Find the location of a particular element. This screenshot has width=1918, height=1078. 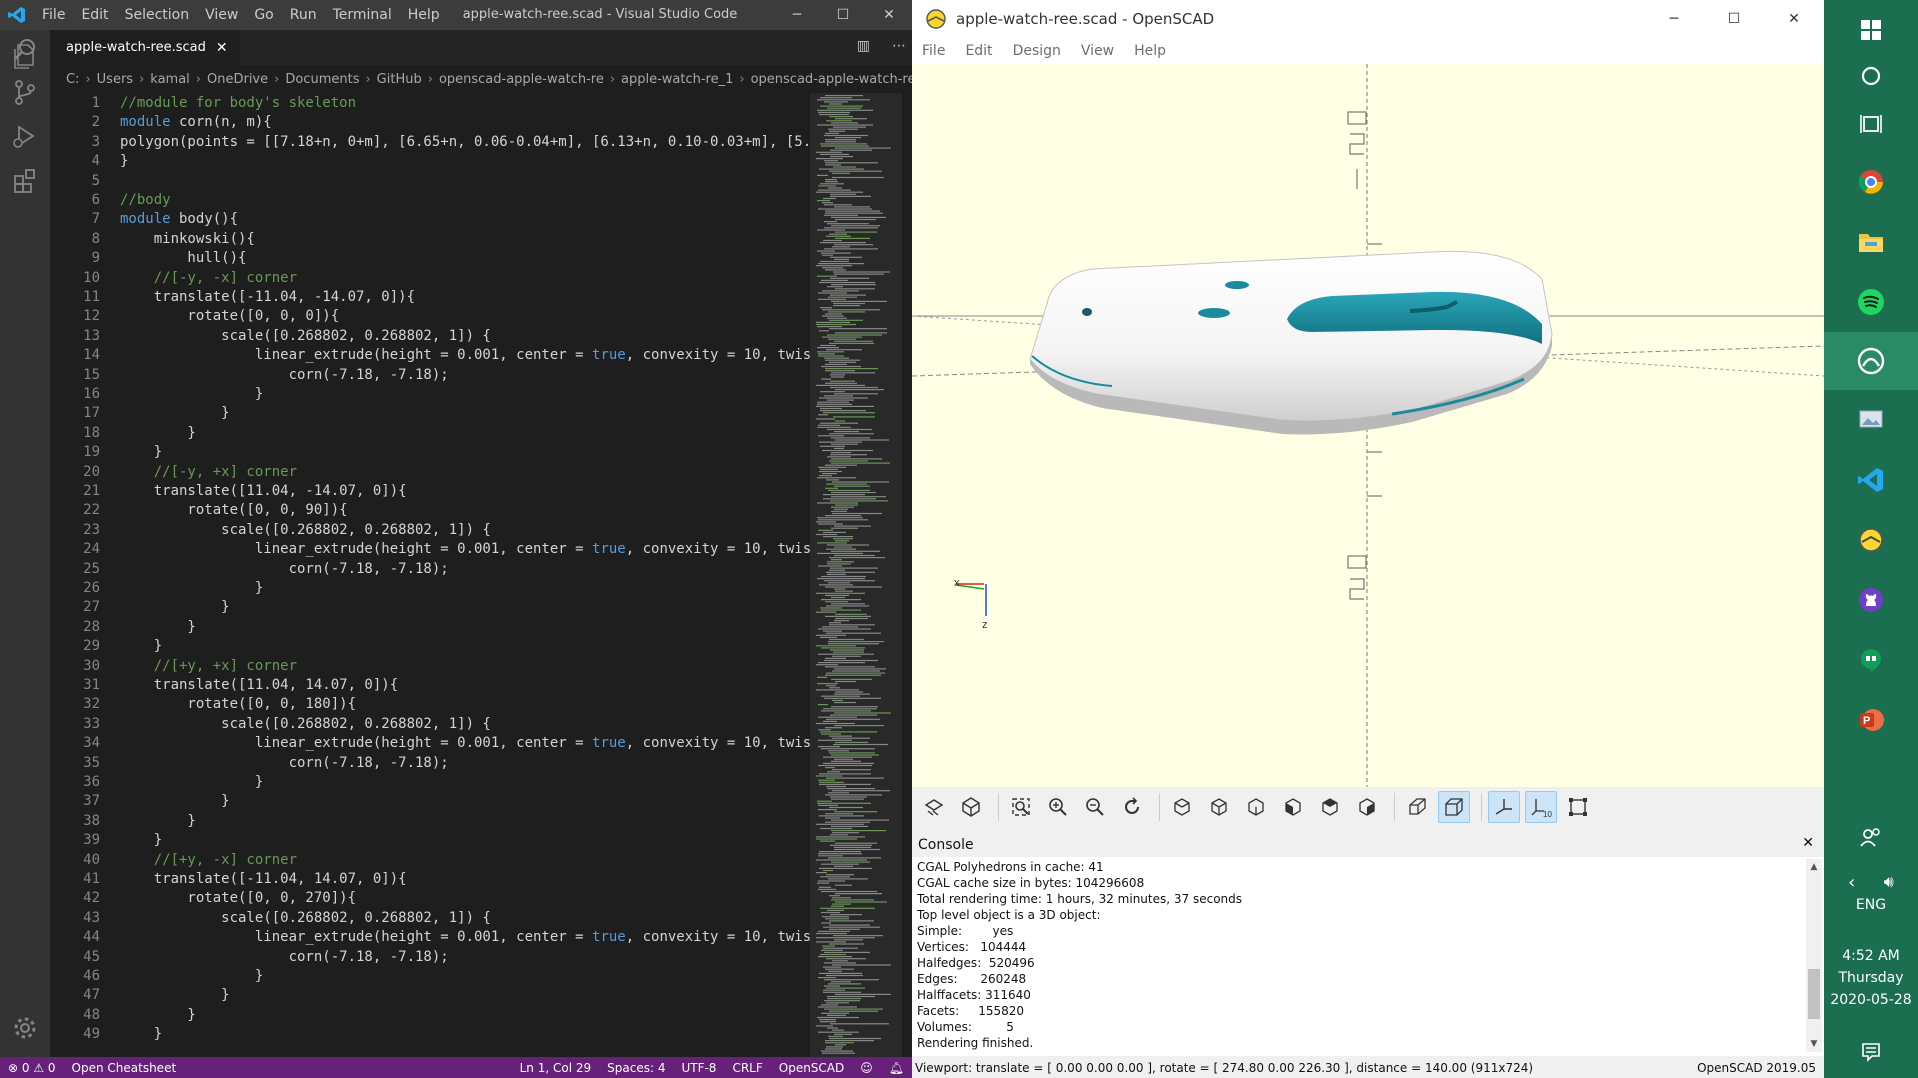

code-token: } is located at coordinates (141, 1034).